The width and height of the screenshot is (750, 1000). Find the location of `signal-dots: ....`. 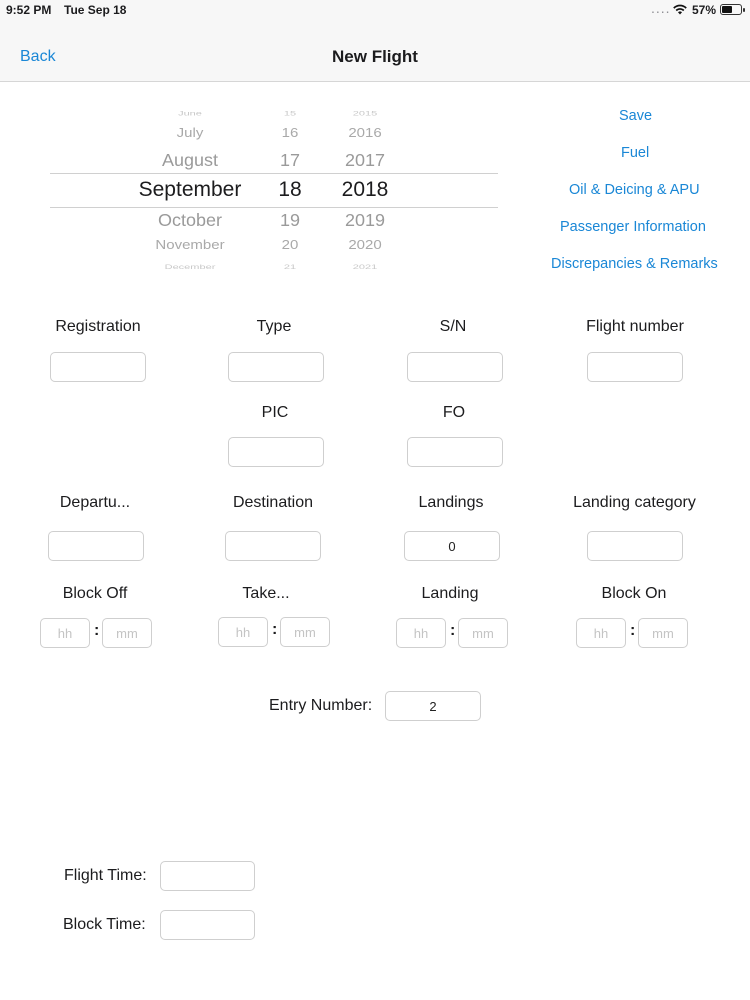

signal-dots: .... is located at coordinates (661, 8).